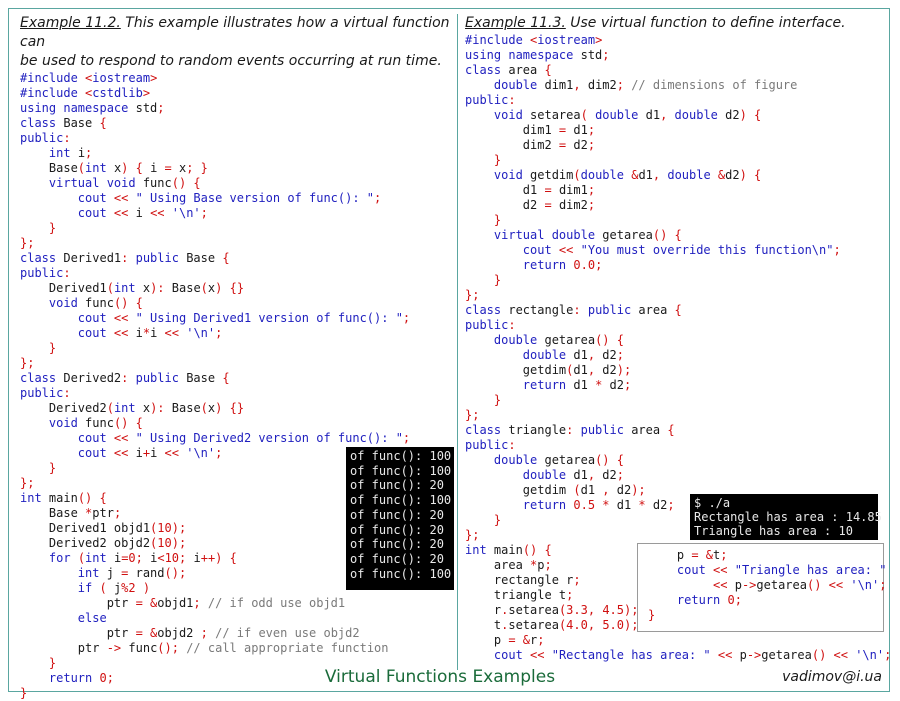 The image size is (900, 701). I want to click on code-line: using namespace std;, so click(235, 108).